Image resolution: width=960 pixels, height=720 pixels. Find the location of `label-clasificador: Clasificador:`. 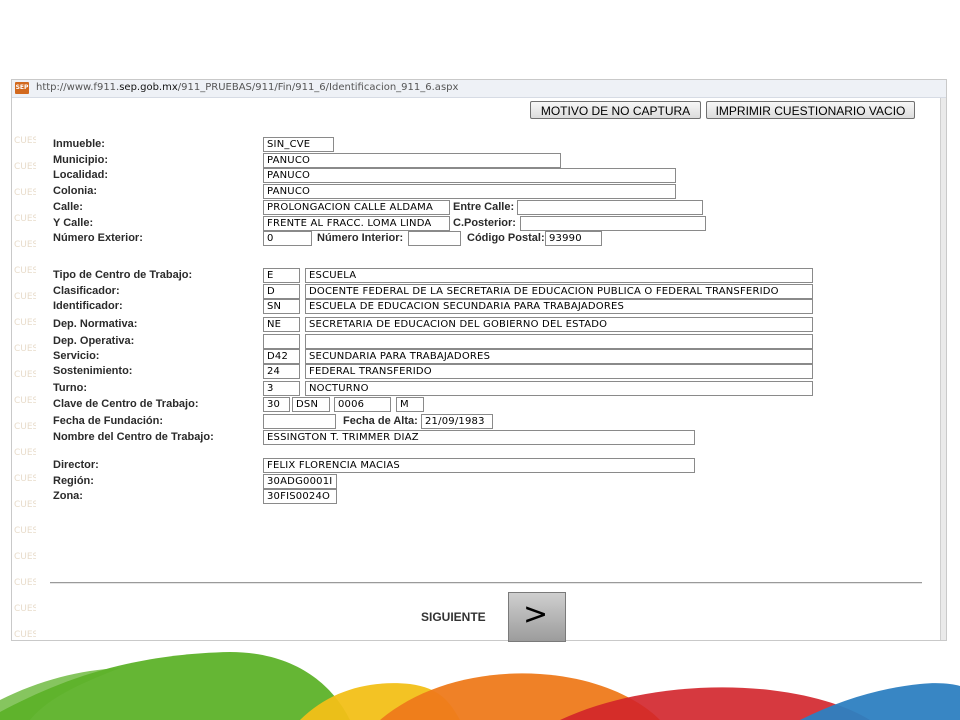

label-clasificador: Clasificador: is located at coordinates (86, 291).